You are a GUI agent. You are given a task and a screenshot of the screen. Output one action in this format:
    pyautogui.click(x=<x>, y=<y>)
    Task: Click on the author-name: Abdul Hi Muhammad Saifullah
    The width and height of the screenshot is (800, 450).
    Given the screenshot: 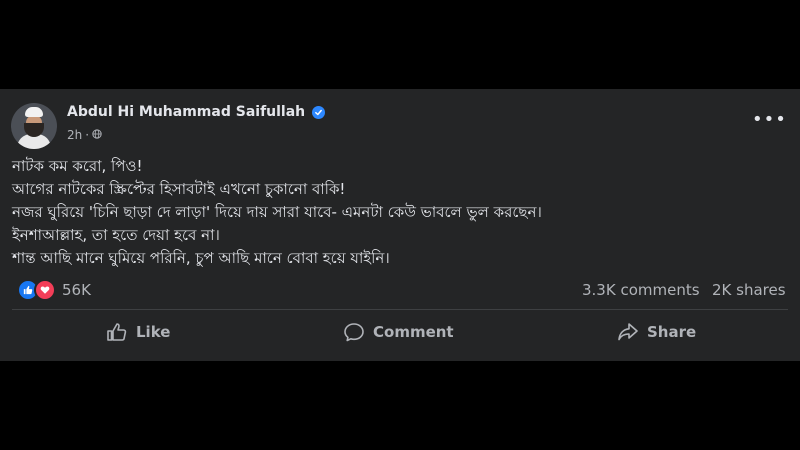 What is the action you would take?
    pyautogui.click(x=186, y=112)
    